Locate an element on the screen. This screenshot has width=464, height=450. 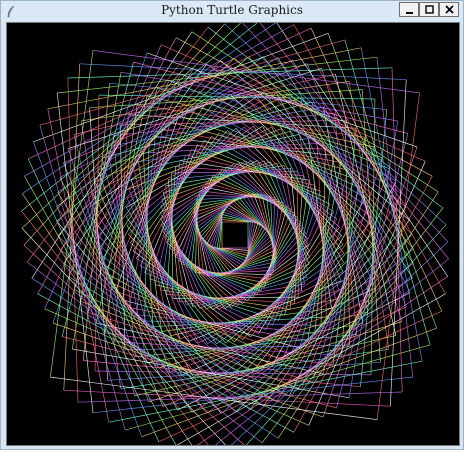
title-bar: Python Turtle Graphics is located at coordinates (232, 11).